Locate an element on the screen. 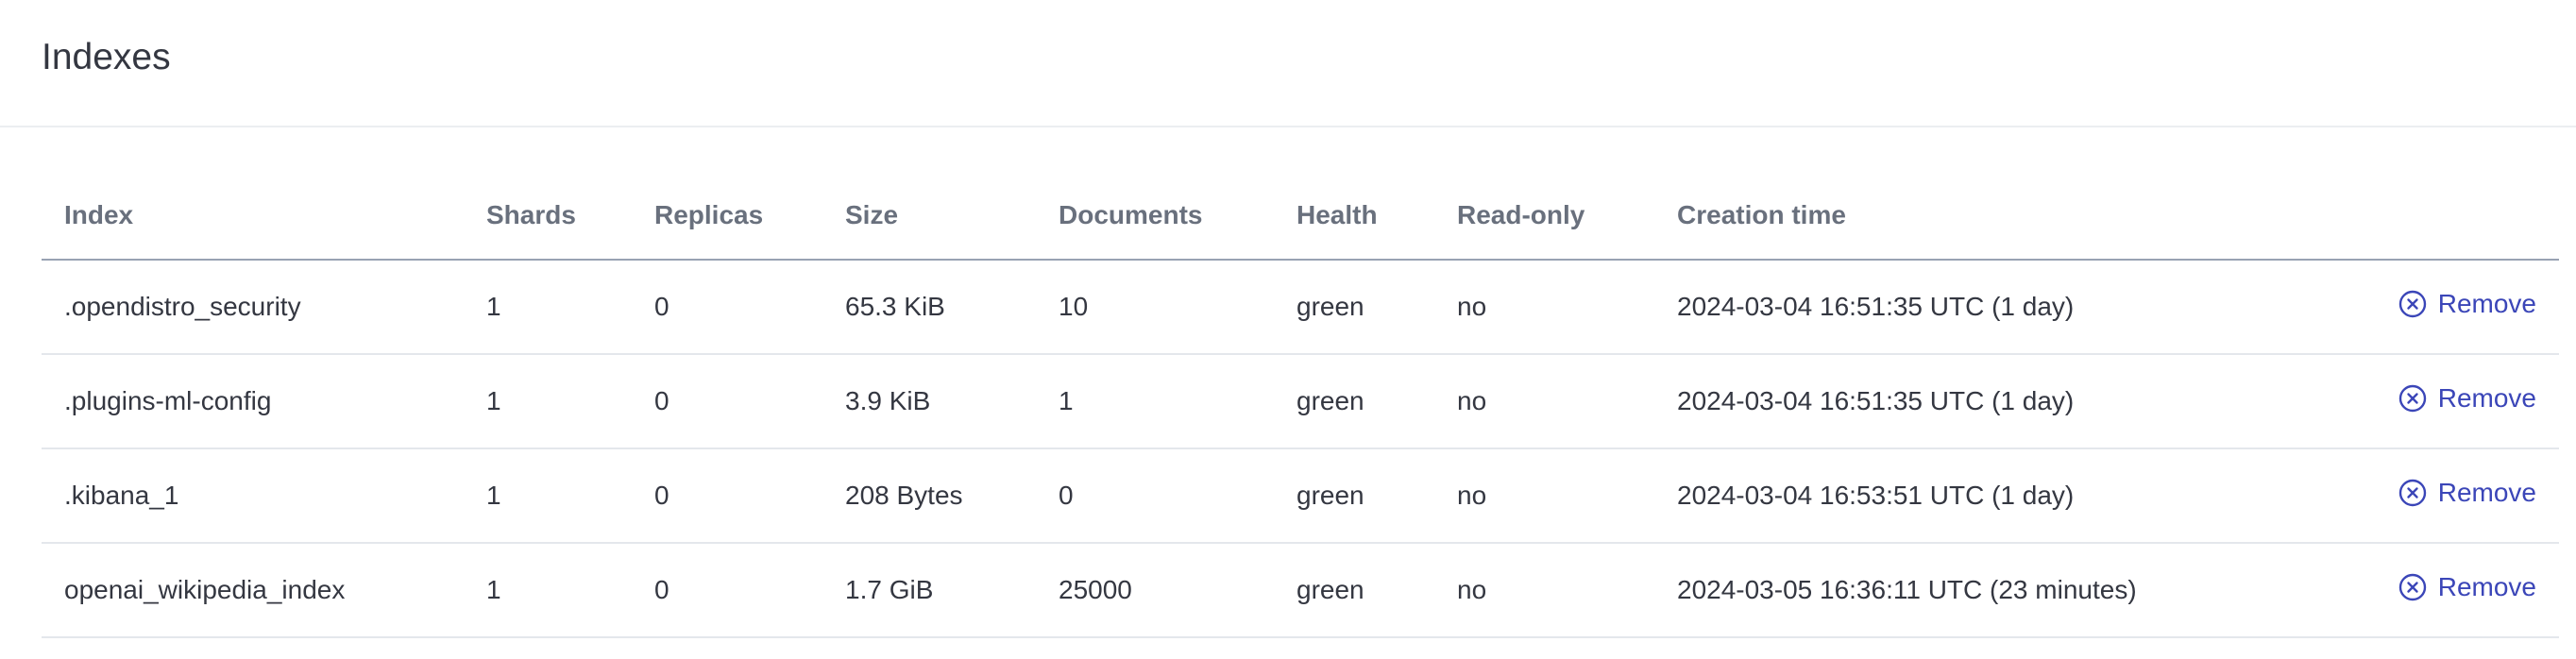 Image resolution: width=2576 pixels, height=659 pixels. cell-index: .kibana_1 is located at coordinates (253, 496).